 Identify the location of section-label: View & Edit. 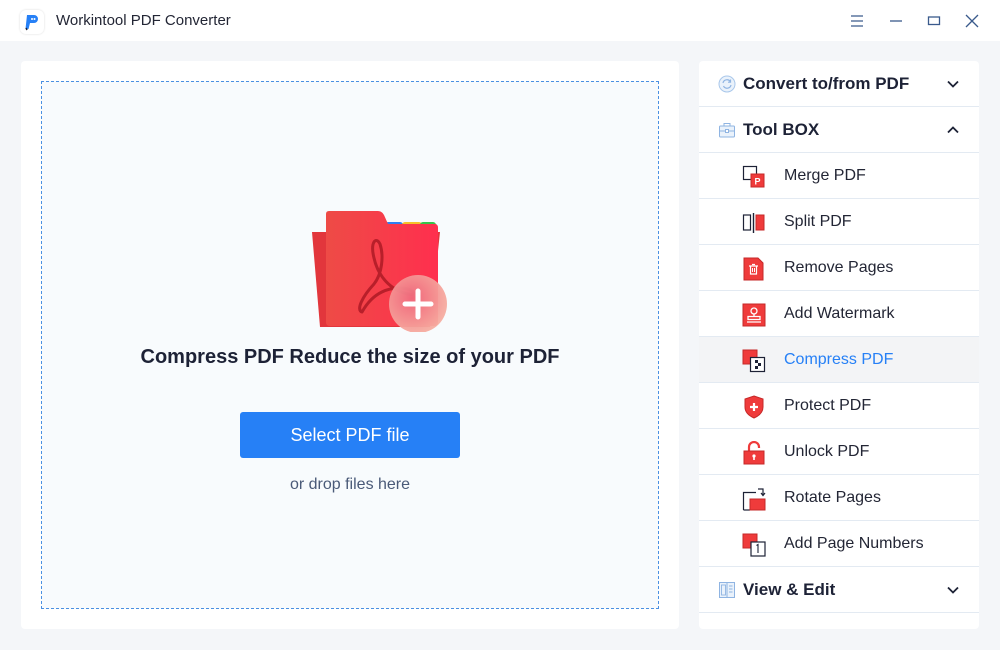
(789, 589).